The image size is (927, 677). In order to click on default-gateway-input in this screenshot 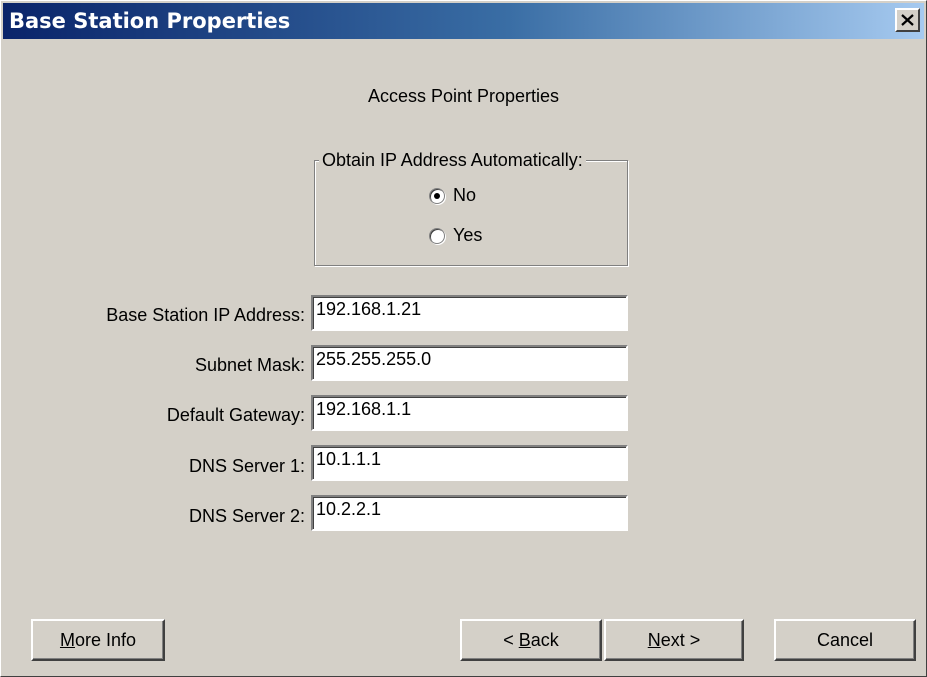, I will do `click(469, 413)`.